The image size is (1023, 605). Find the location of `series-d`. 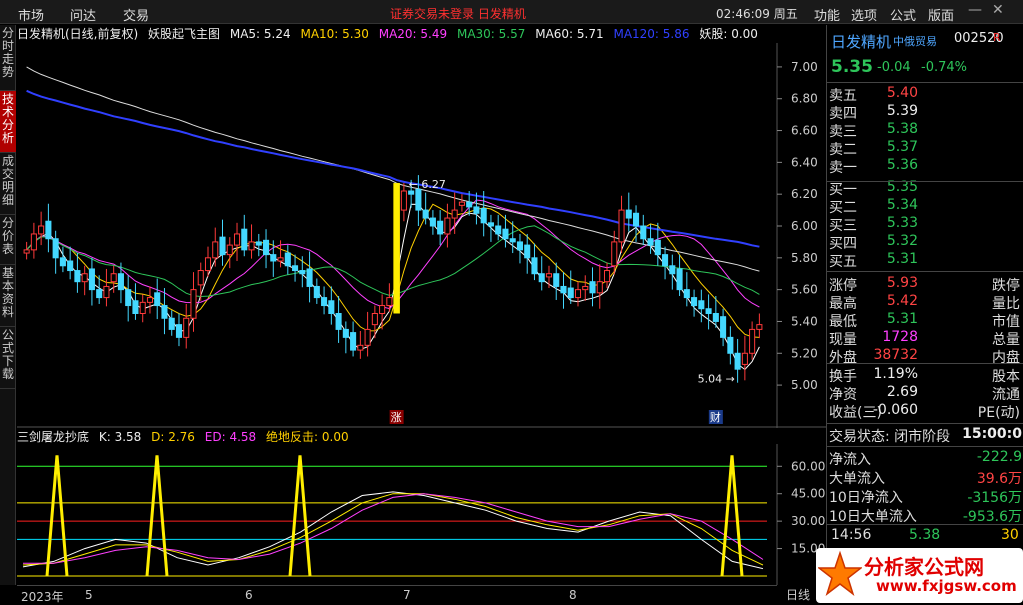

series-d is located at coordinates (393, 529).